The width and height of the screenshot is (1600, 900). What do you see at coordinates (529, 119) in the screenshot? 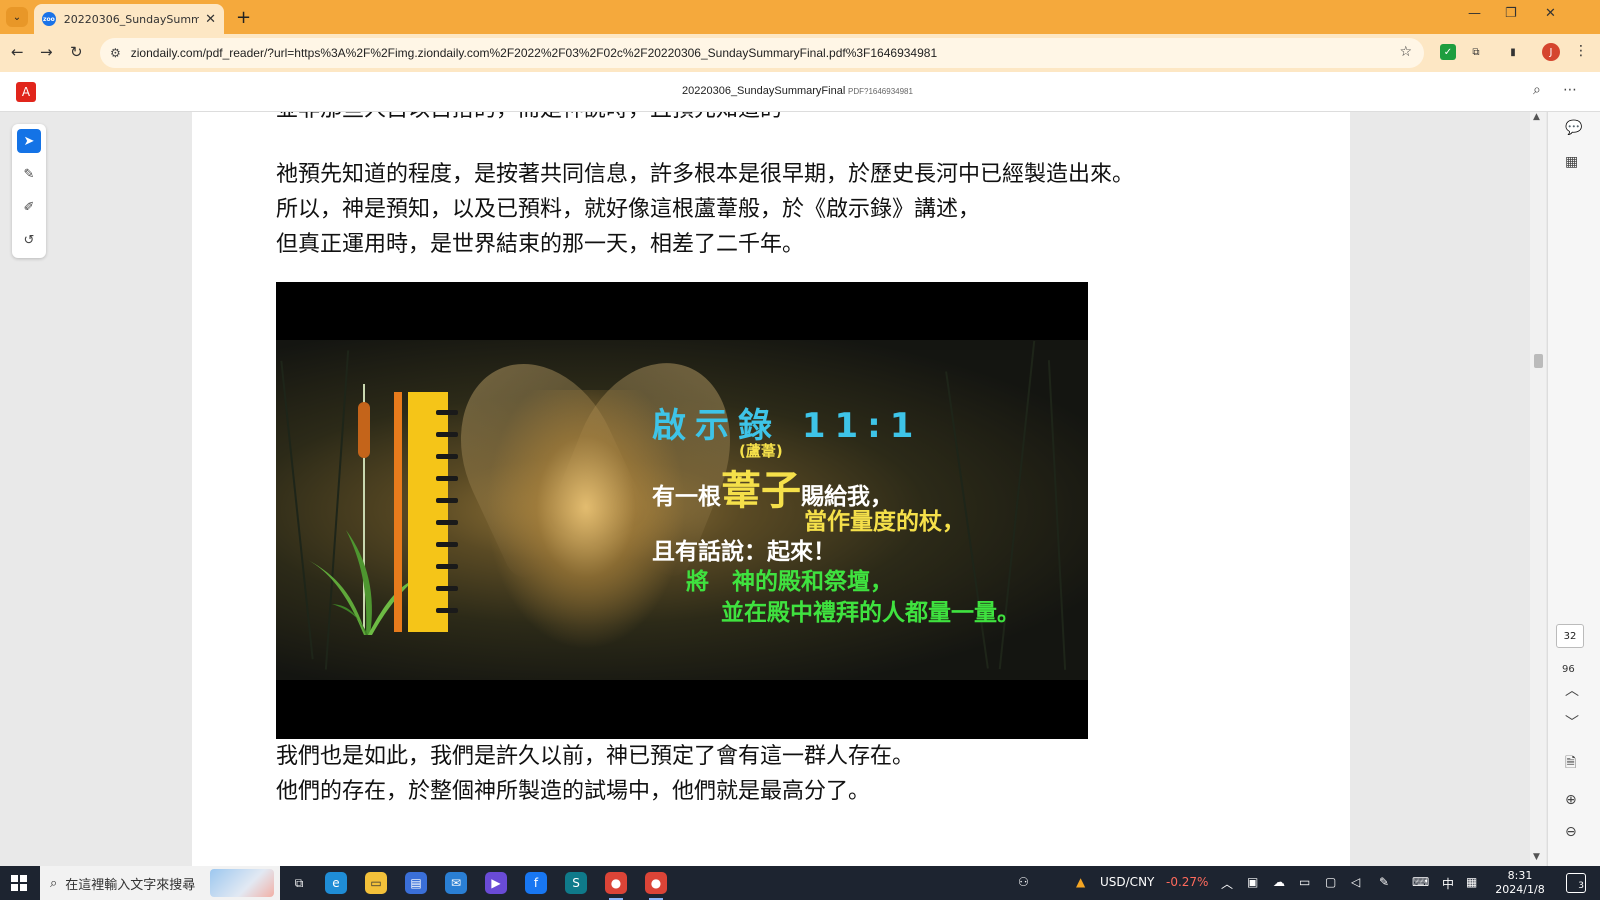
I see `text-line: 並非那些人自以自搭的，而是神説時，且預先知道的` at bounding box center [529, 119].